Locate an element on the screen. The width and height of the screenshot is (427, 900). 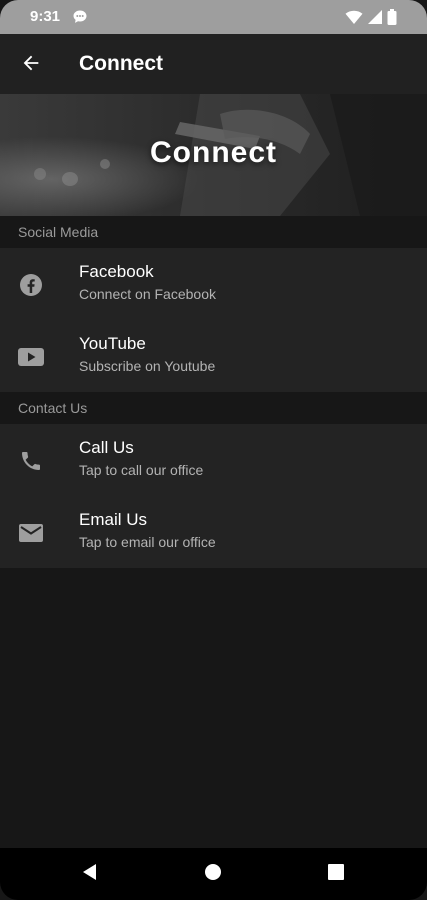
recents-square-icon is located at coordinates (336, 874).